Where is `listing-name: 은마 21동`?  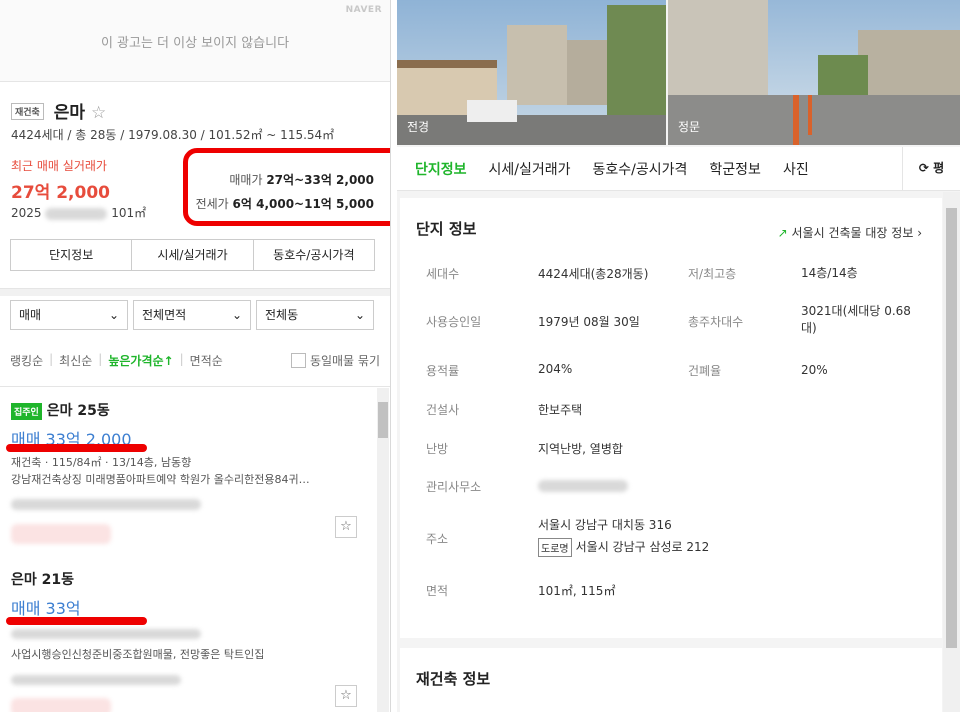 listing-name: 은마 21동 is located at coordinates (42, 580).